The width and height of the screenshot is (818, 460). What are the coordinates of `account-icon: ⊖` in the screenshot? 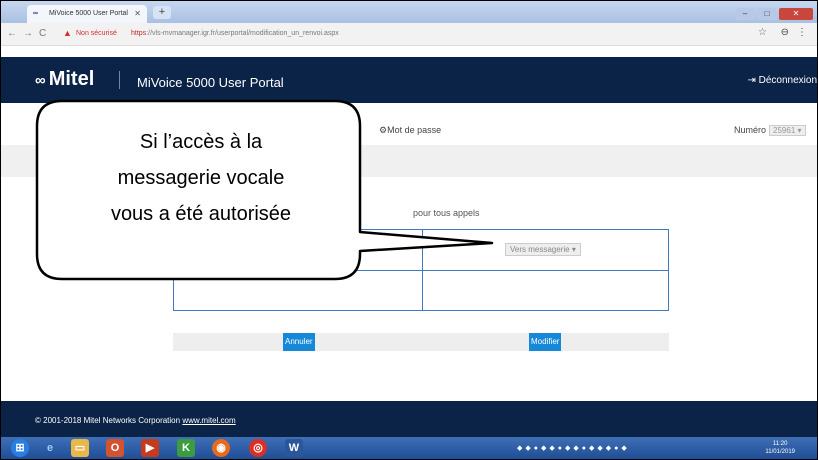 It's located at (785, 32).